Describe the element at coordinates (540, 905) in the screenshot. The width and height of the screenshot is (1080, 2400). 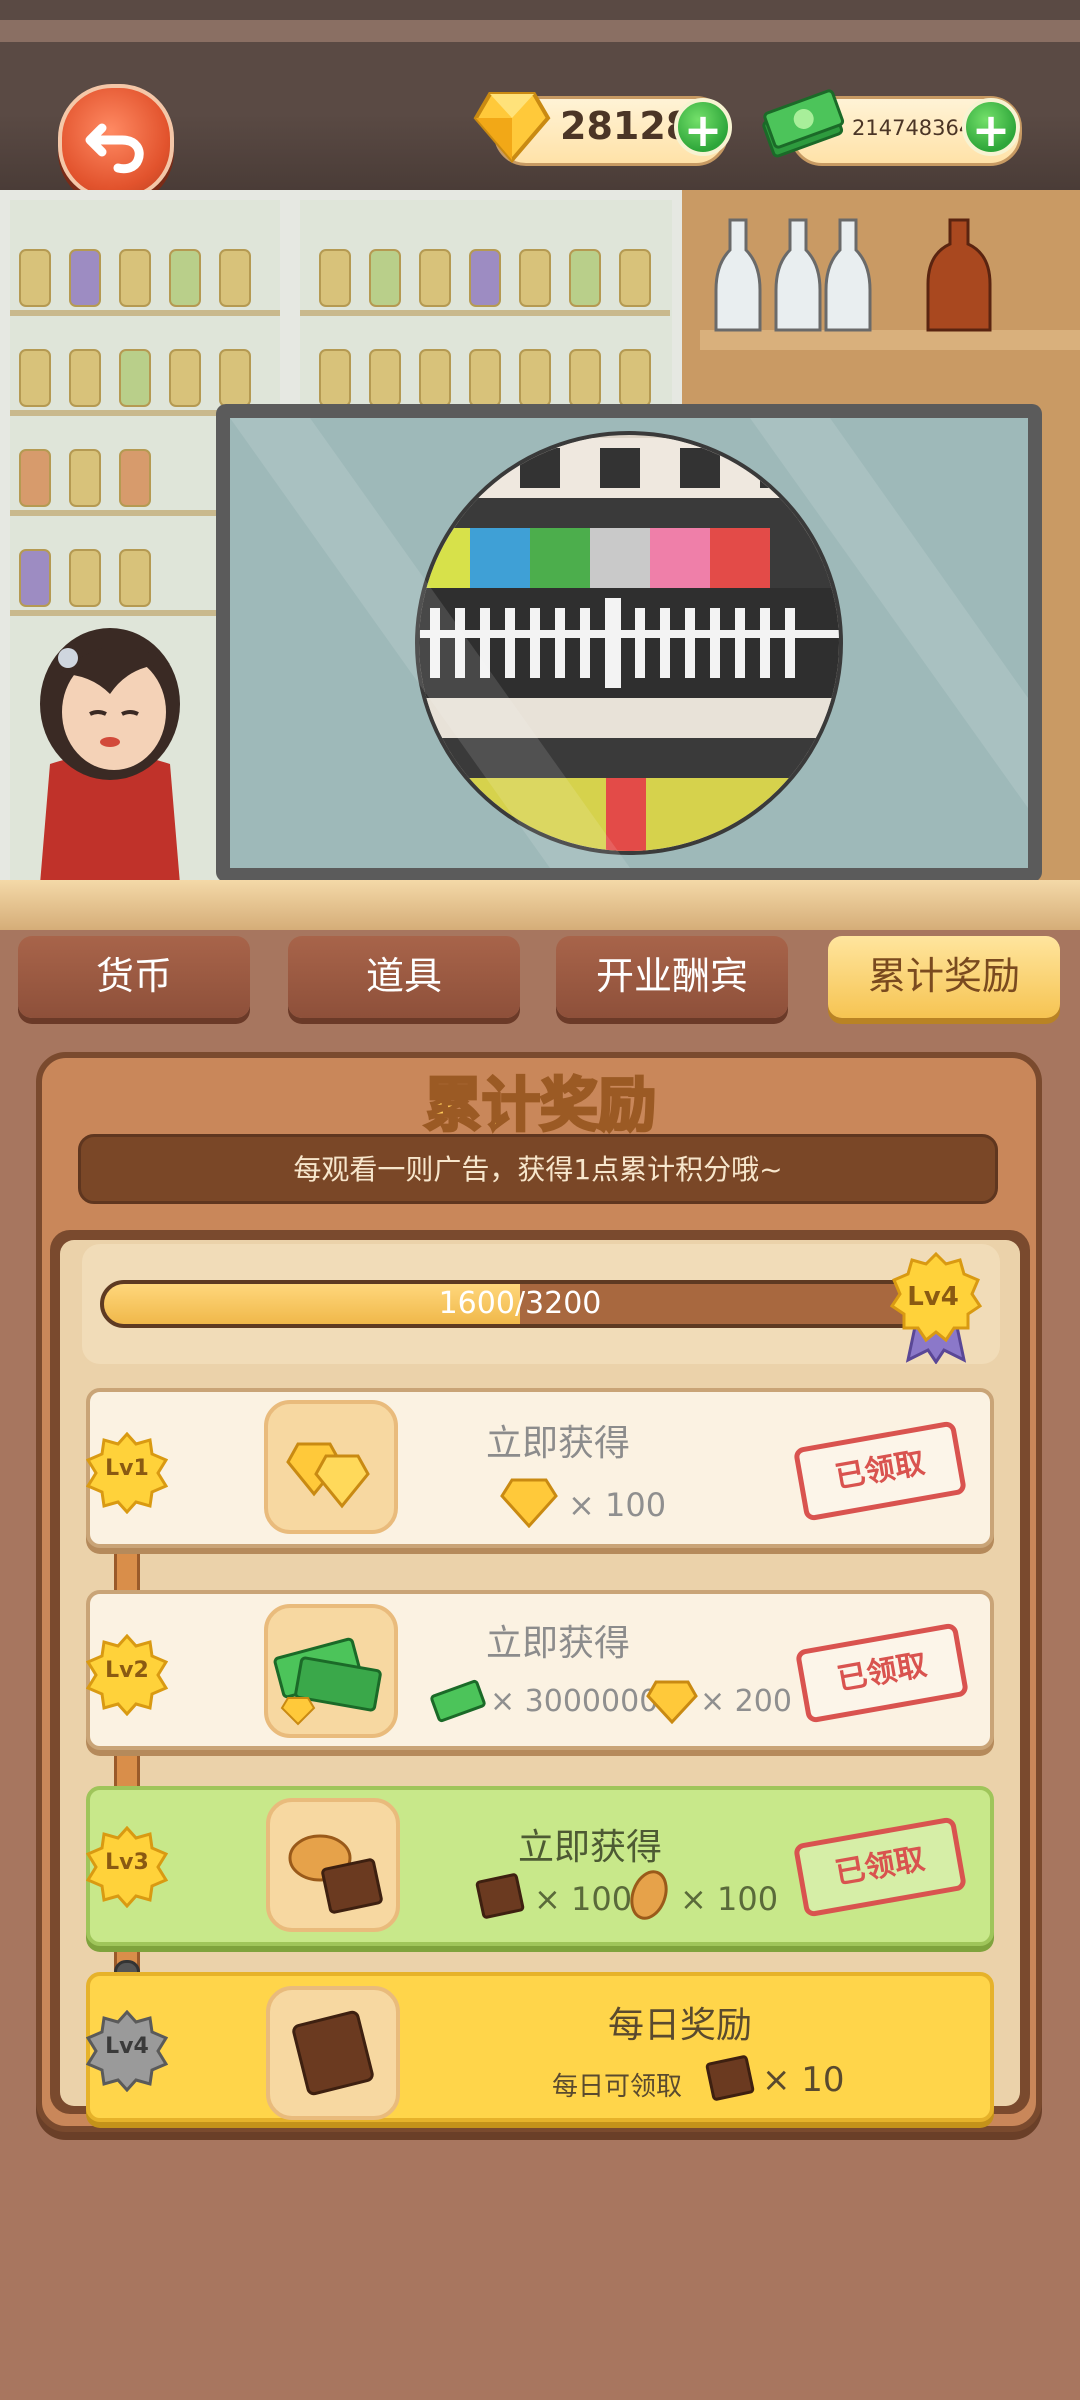
I see `shop-counter` at that location.